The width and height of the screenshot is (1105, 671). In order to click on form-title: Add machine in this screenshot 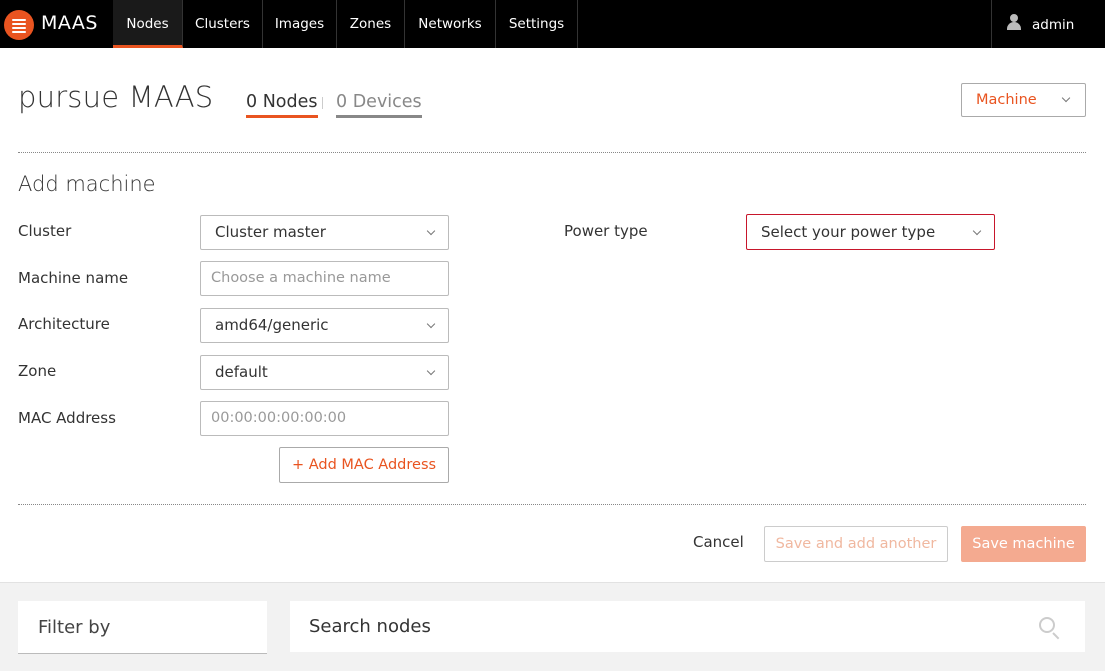, I will do `click(87, 184)`.